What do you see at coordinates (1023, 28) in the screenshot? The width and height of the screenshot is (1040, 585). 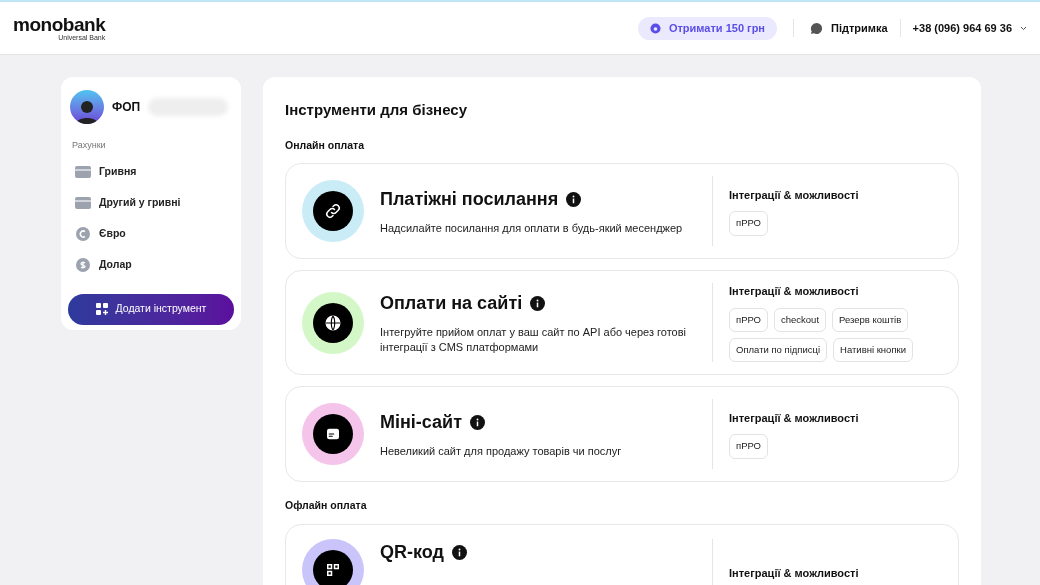 I see `chevron-down-icon` at bounding box center [1023, 28].